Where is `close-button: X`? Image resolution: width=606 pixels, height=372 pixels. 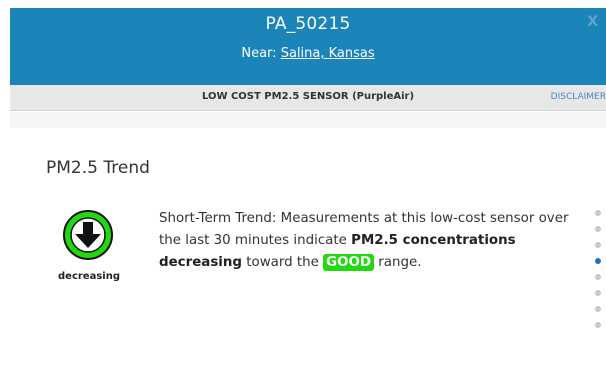 close-button: X is located at coordinates (592, 22).